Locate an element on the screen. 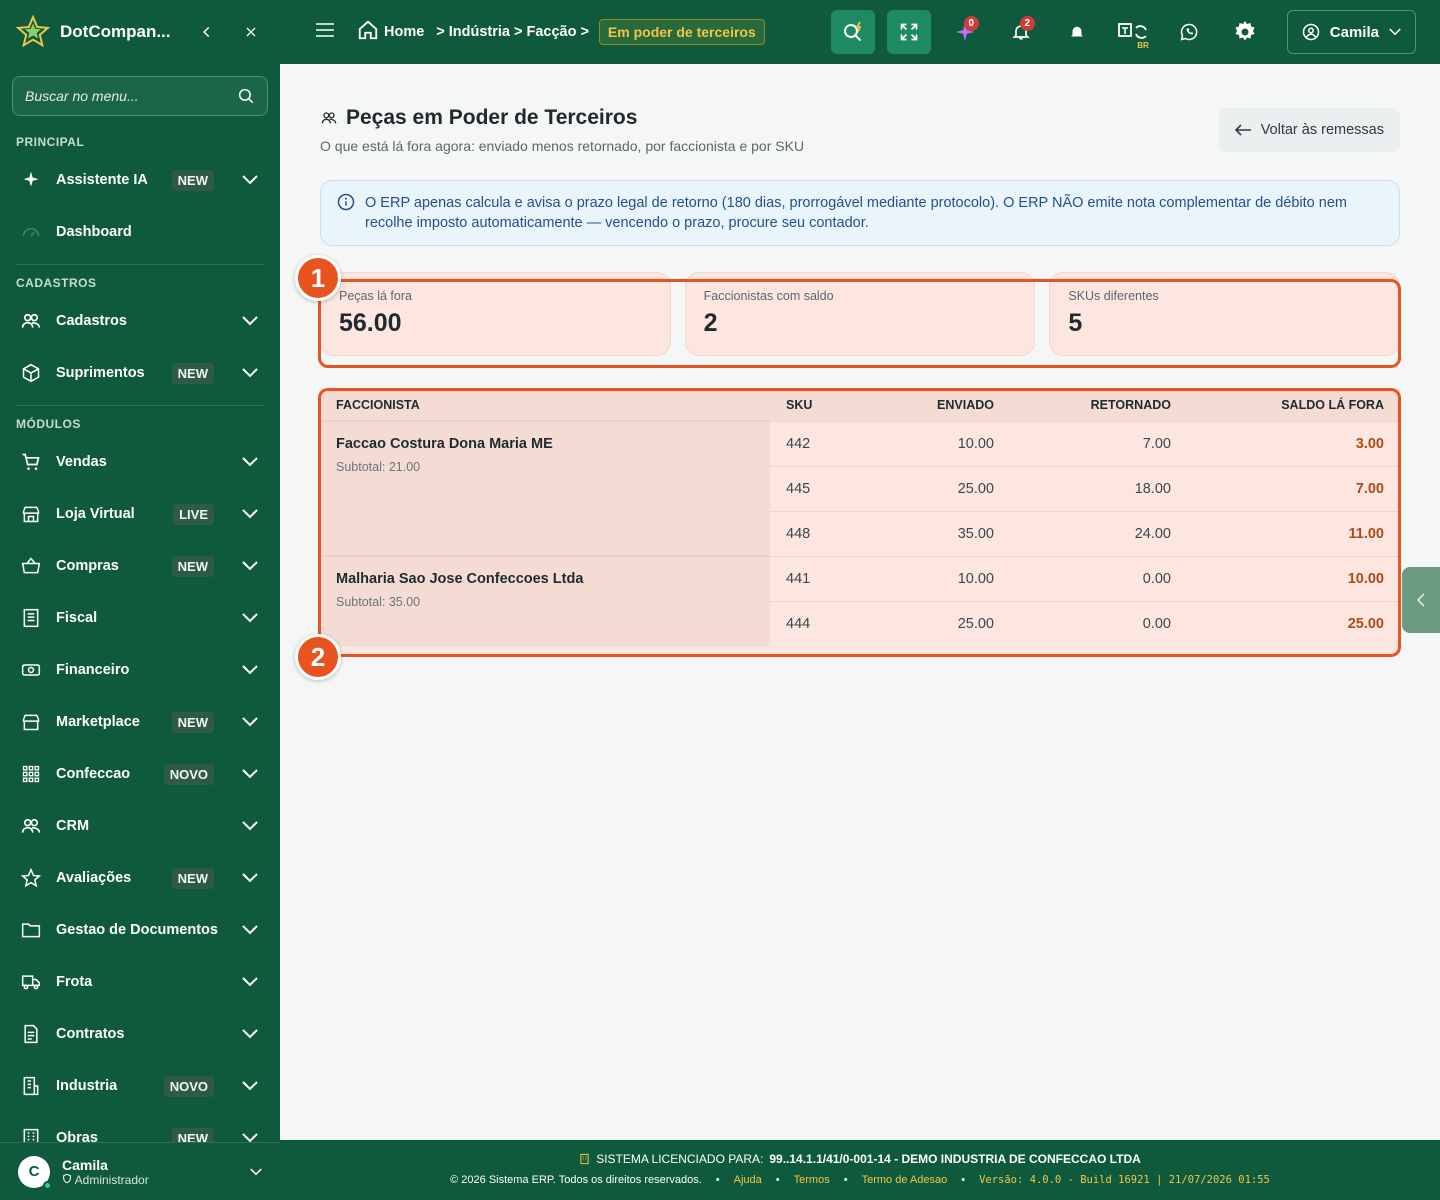  translate-icon is located at coordinates (1132, 31).